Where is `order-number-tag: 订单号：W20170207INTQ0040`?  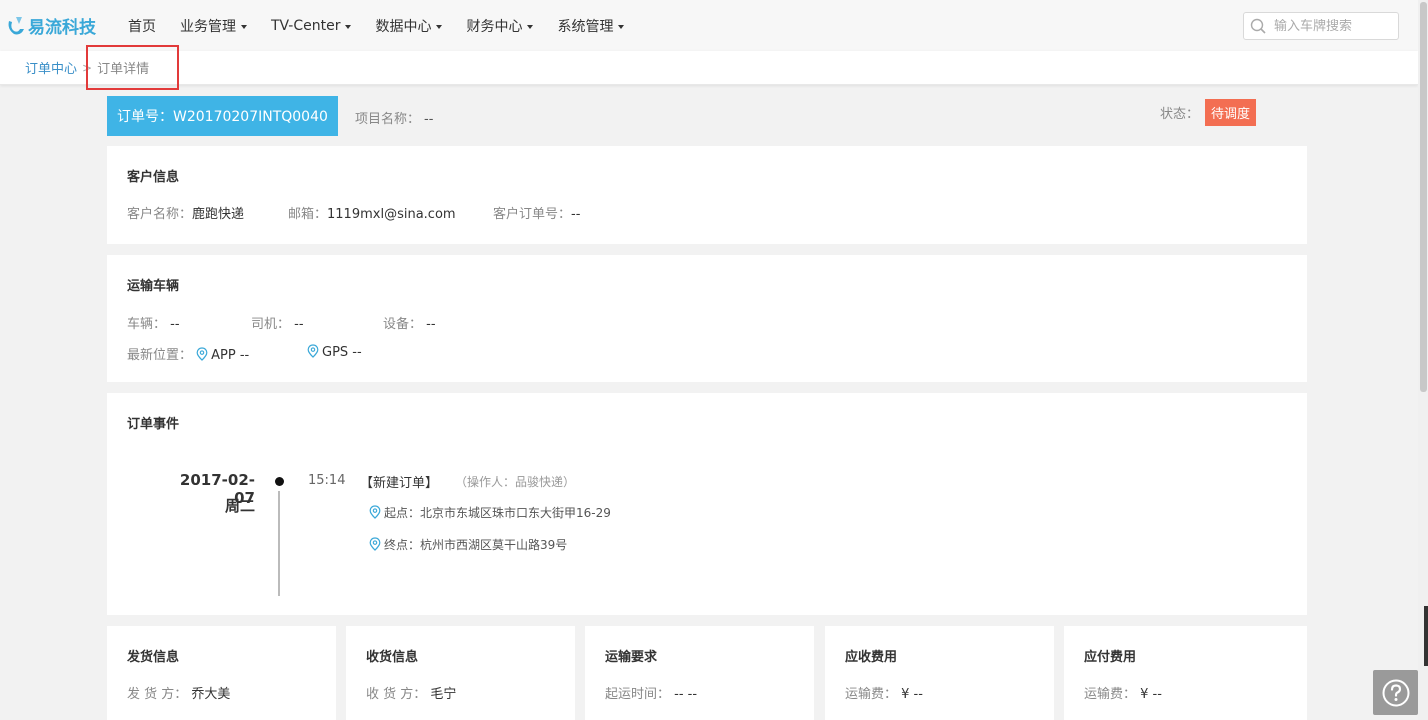 order-number-tag: 订单号：W20170207INTQ0040 is located at coordinates (222, 116).